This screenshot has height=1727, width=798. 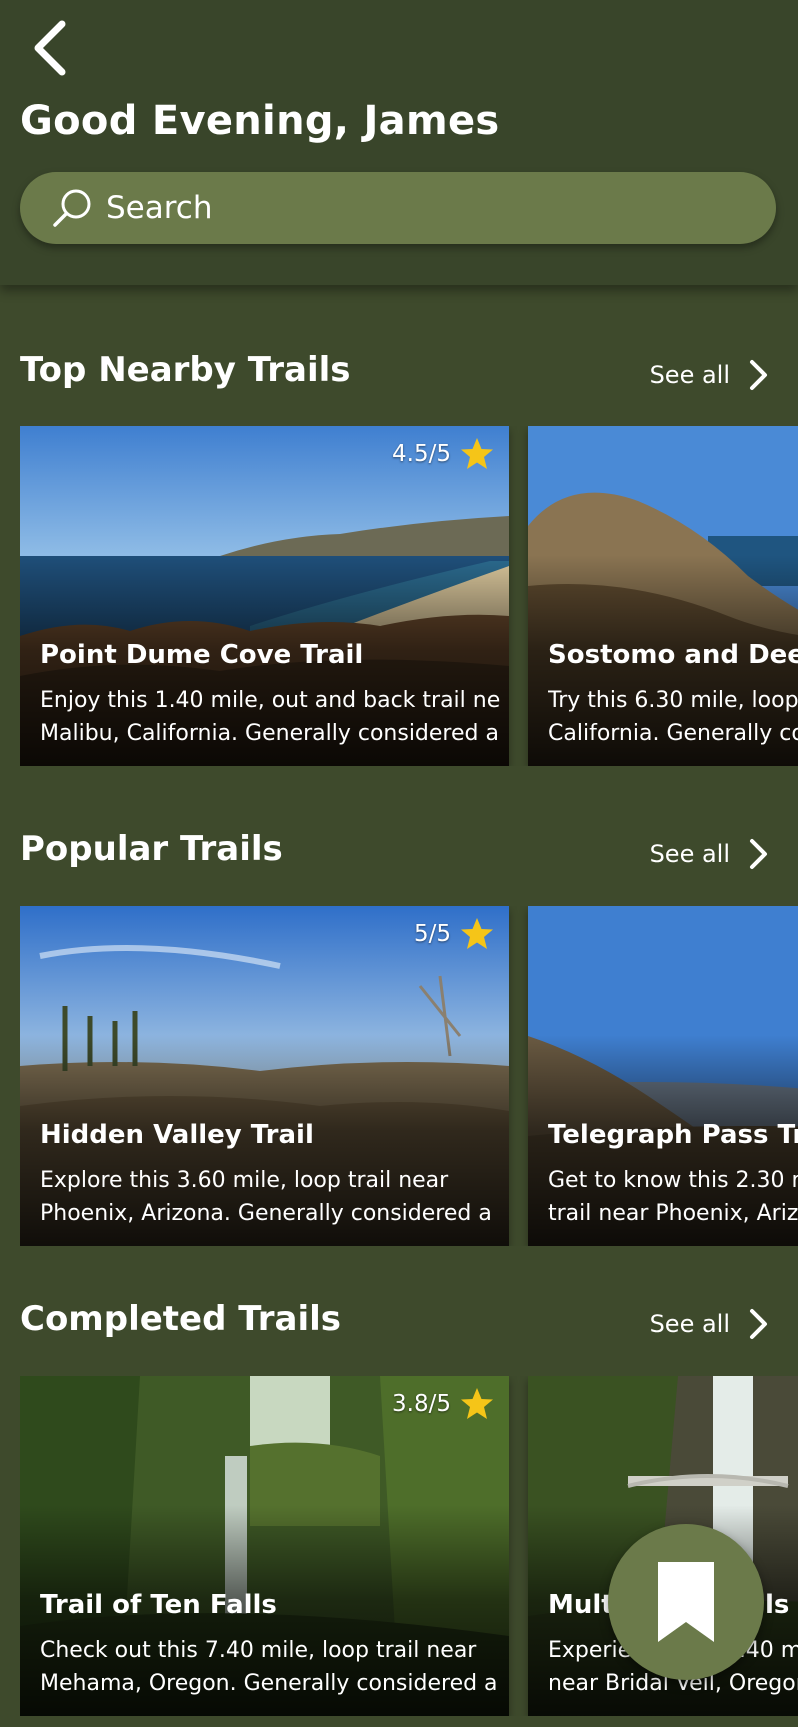 I want to click on search-icon, so click(x=72, y=208).